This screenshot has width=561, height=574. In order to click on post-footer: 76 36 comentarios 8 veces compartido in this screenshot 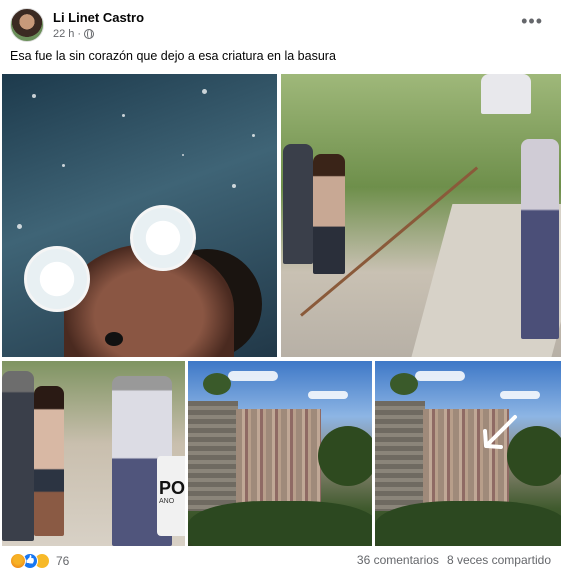, I will do `click(280, 562)`.